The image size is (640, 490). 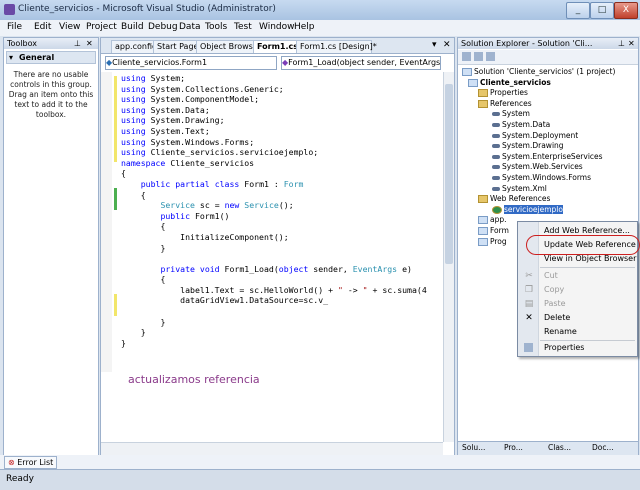 I want to click on tree-item-label: System.Deployment, so click(x=540, y=135).